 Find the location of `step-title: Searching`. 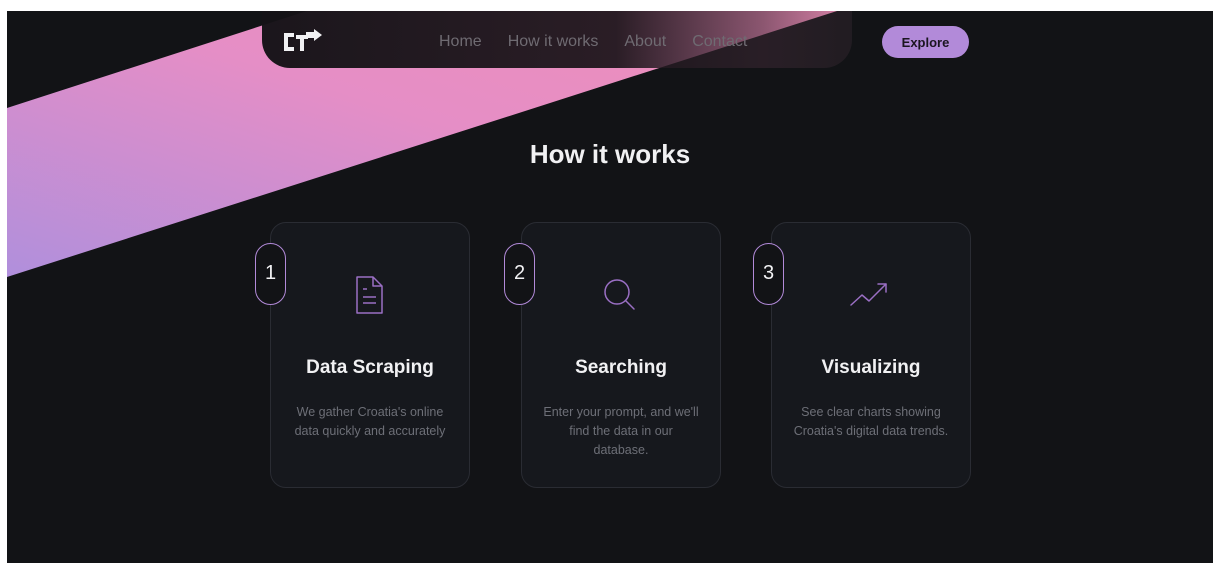

step-title: Searching is located at coordinates (621, 367).